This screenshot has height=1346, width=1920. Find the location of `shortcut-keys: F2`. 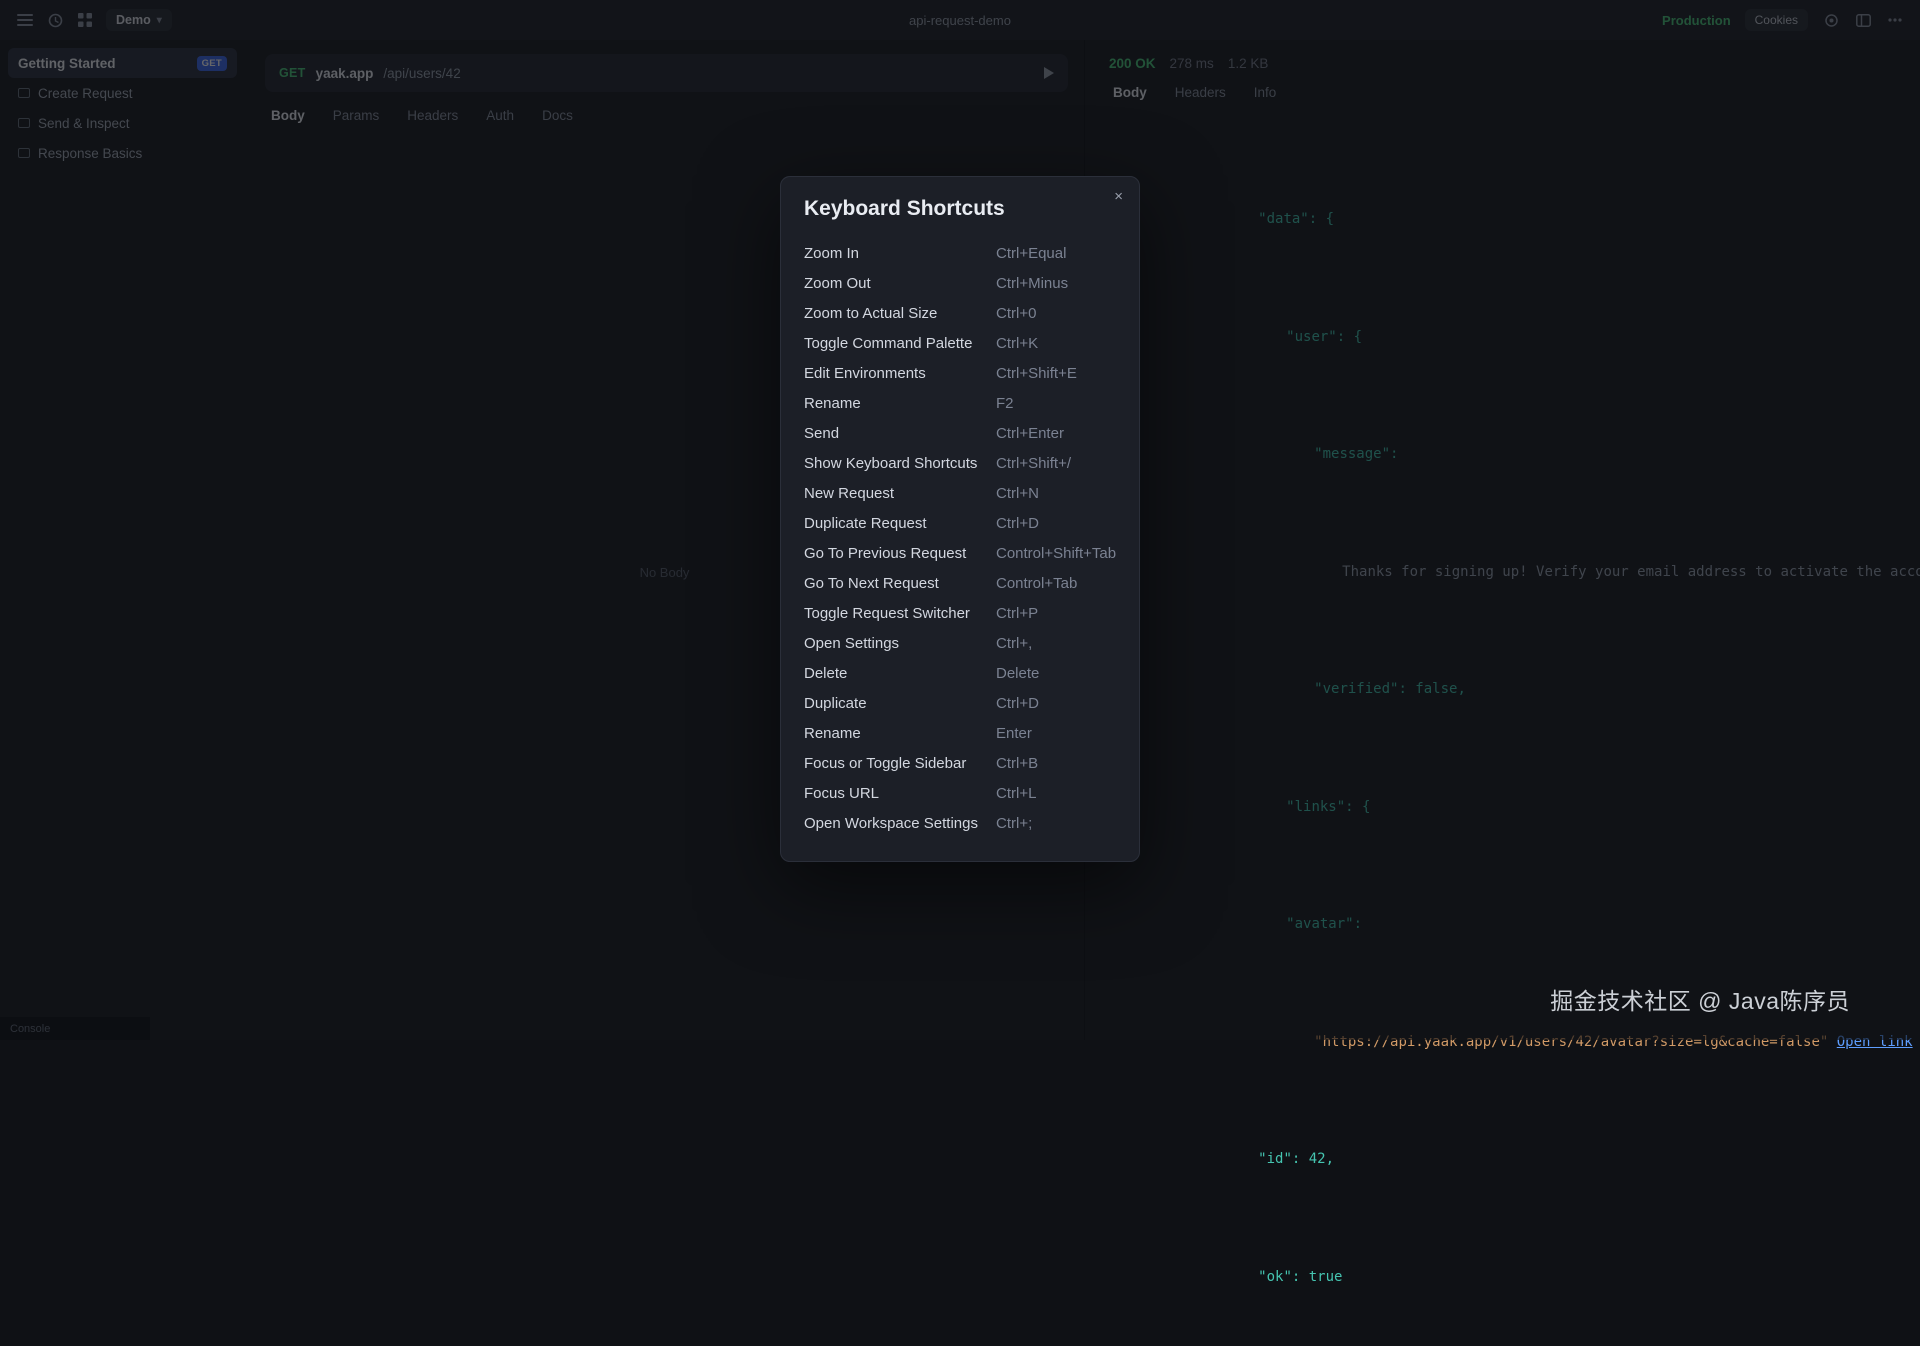

shortcut-keys: F2 is located at coordinates (1056, 403).